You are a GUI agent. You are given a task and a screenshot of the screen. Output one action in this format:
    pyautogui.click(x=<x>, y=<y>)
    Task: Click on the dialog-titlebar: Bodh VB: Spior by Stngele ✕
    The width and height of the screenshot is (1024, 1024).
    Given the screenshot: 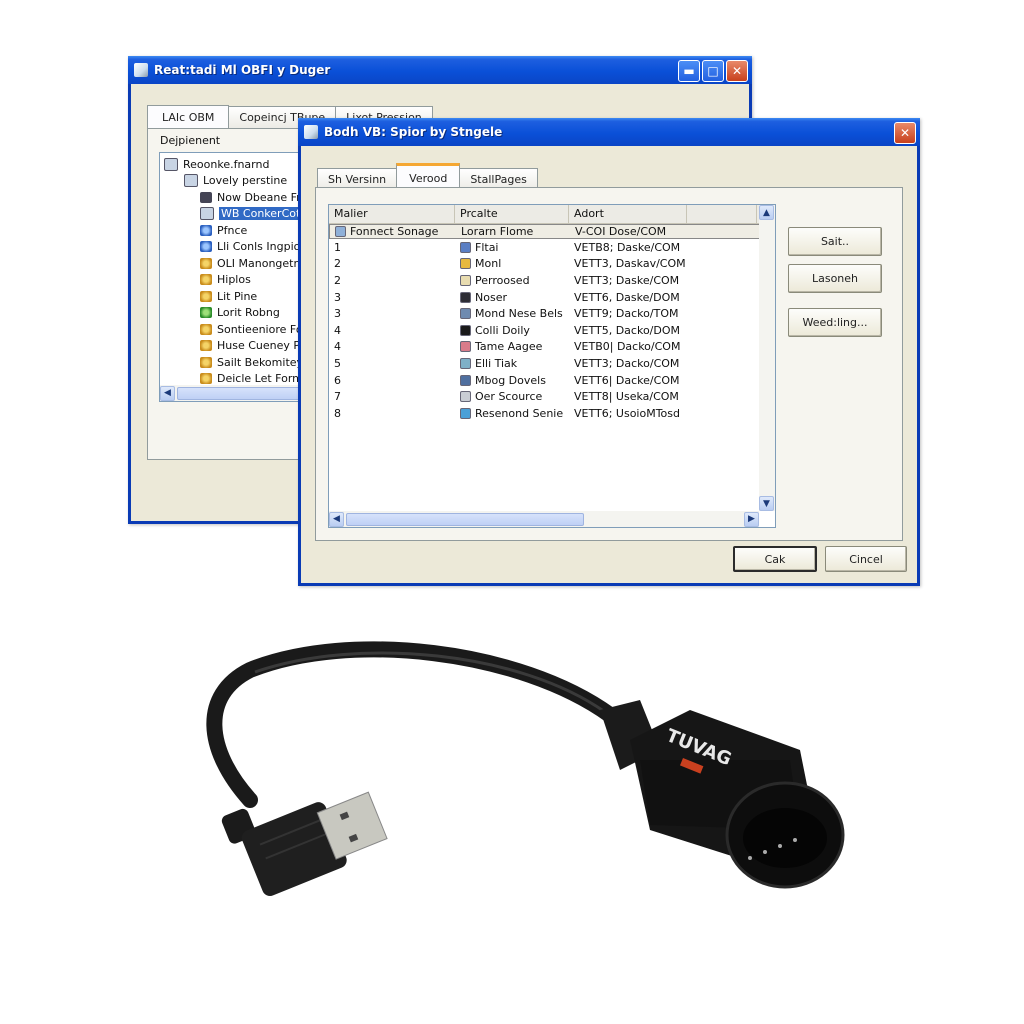 What is the action you would take?
    pyautogui.click(x=609, y=132)
    